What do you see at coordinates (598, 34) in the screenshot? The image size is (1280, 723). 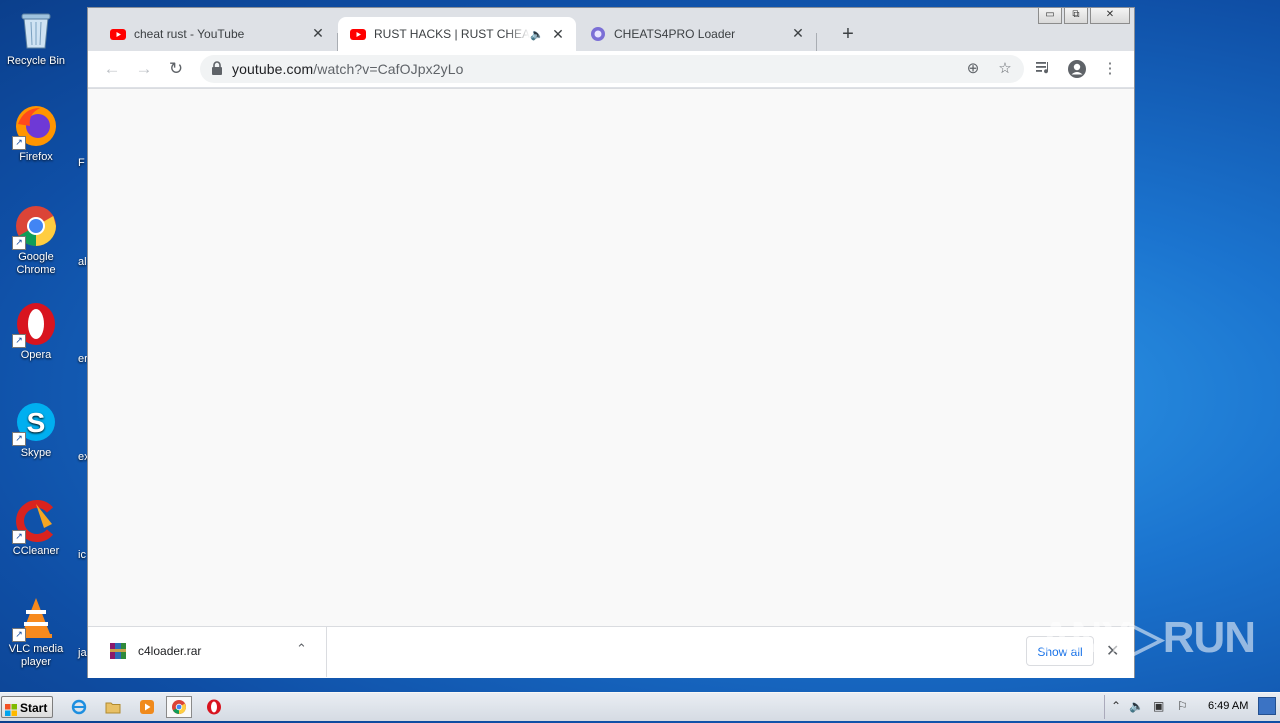 I see `cheats4pro-icon` at bounding box center [598, 34].